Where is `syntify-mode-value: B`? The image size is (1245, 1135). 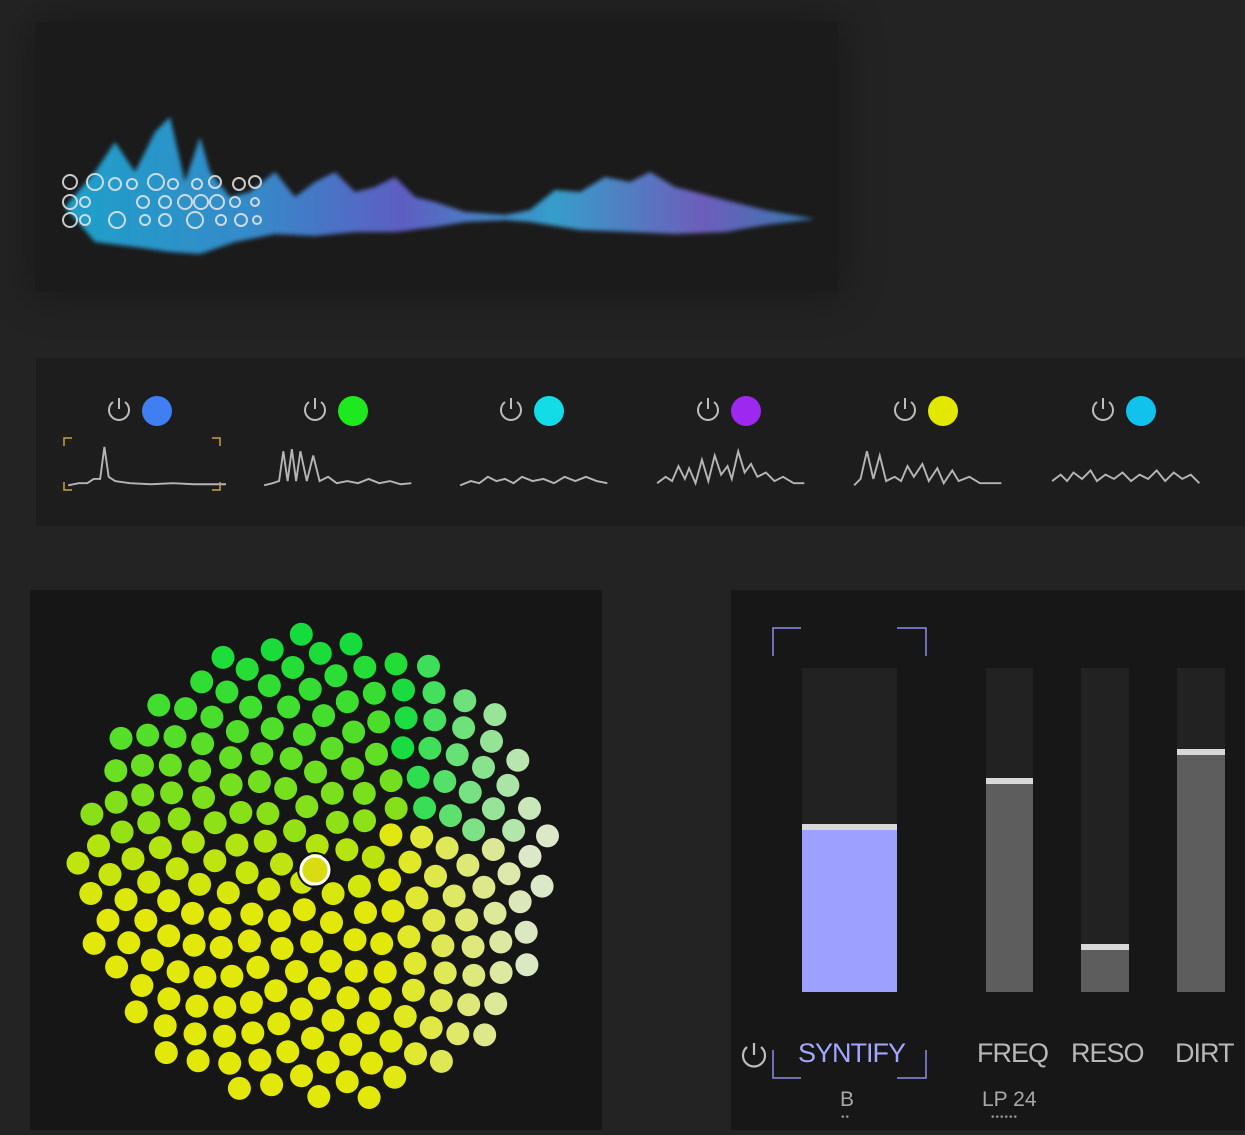
syntify-mode-value: B is located at coordinates (847, 1100).